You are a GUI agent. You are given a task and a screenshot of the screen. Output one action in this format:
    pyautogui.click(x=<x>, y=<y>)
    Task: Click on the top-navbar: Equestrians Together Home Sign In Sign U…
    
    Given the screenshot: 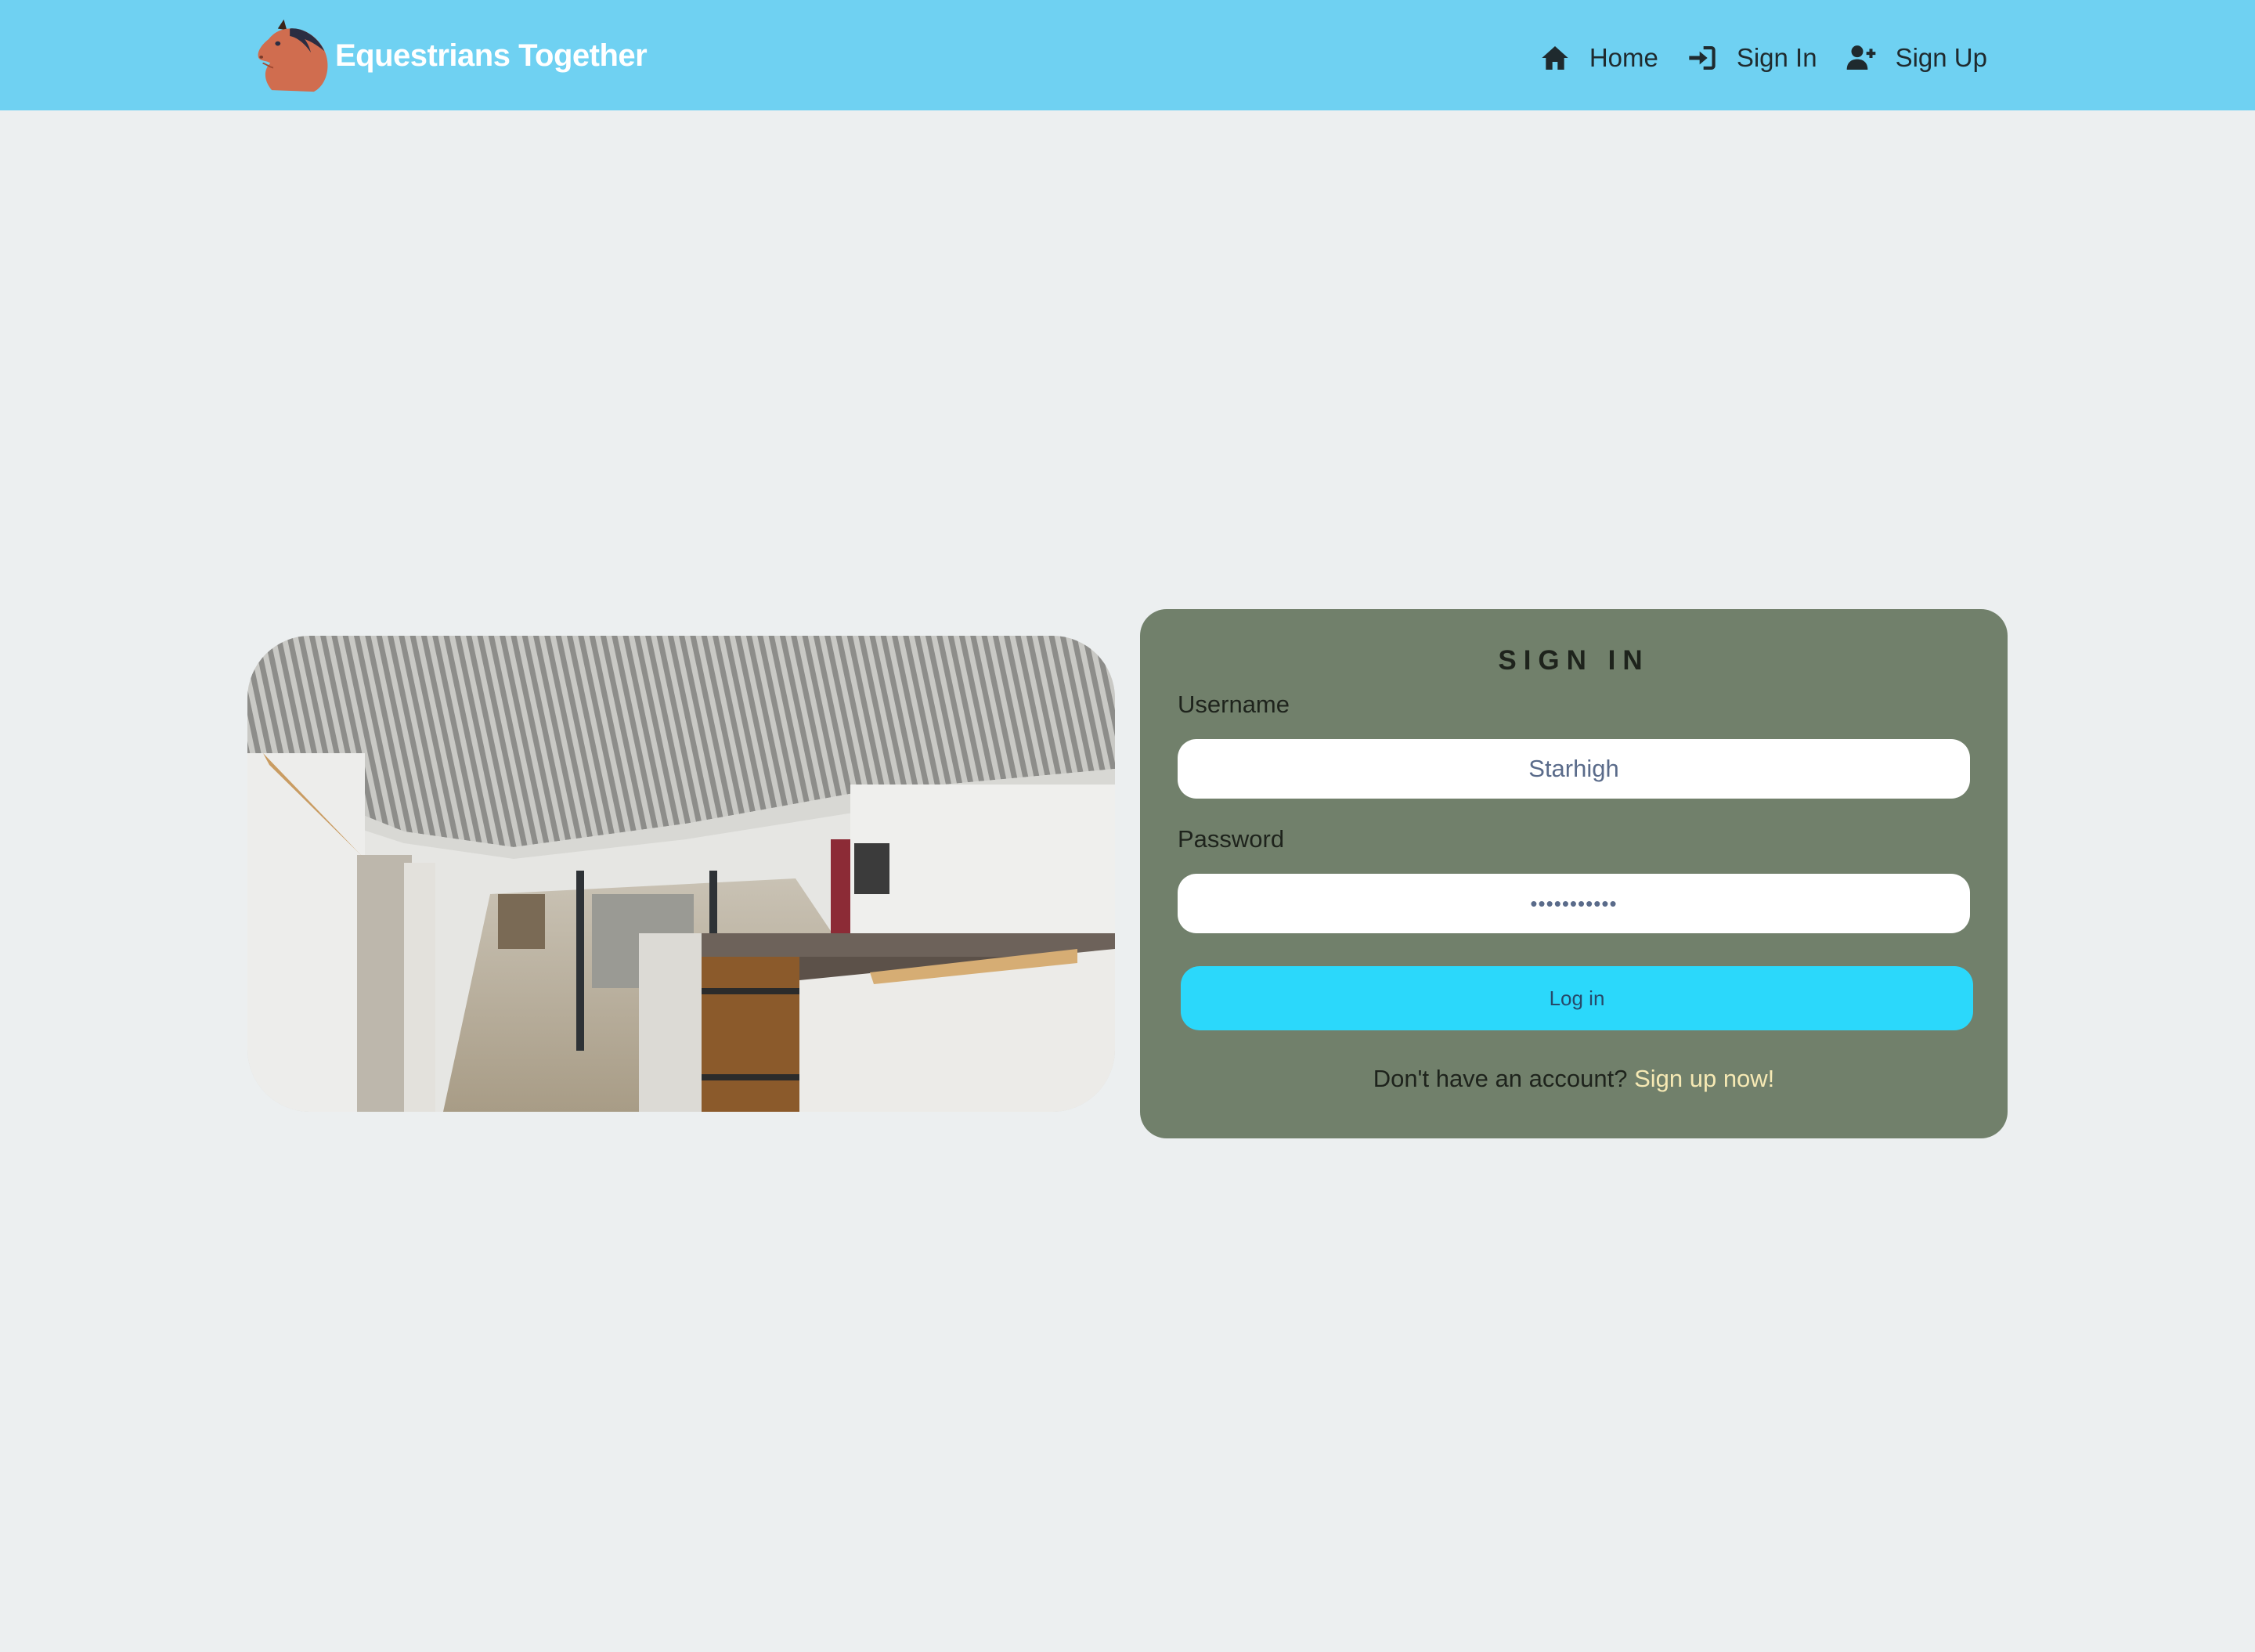 What is the action you would take?
    pyautogui.click(x=1127, y=55)
    